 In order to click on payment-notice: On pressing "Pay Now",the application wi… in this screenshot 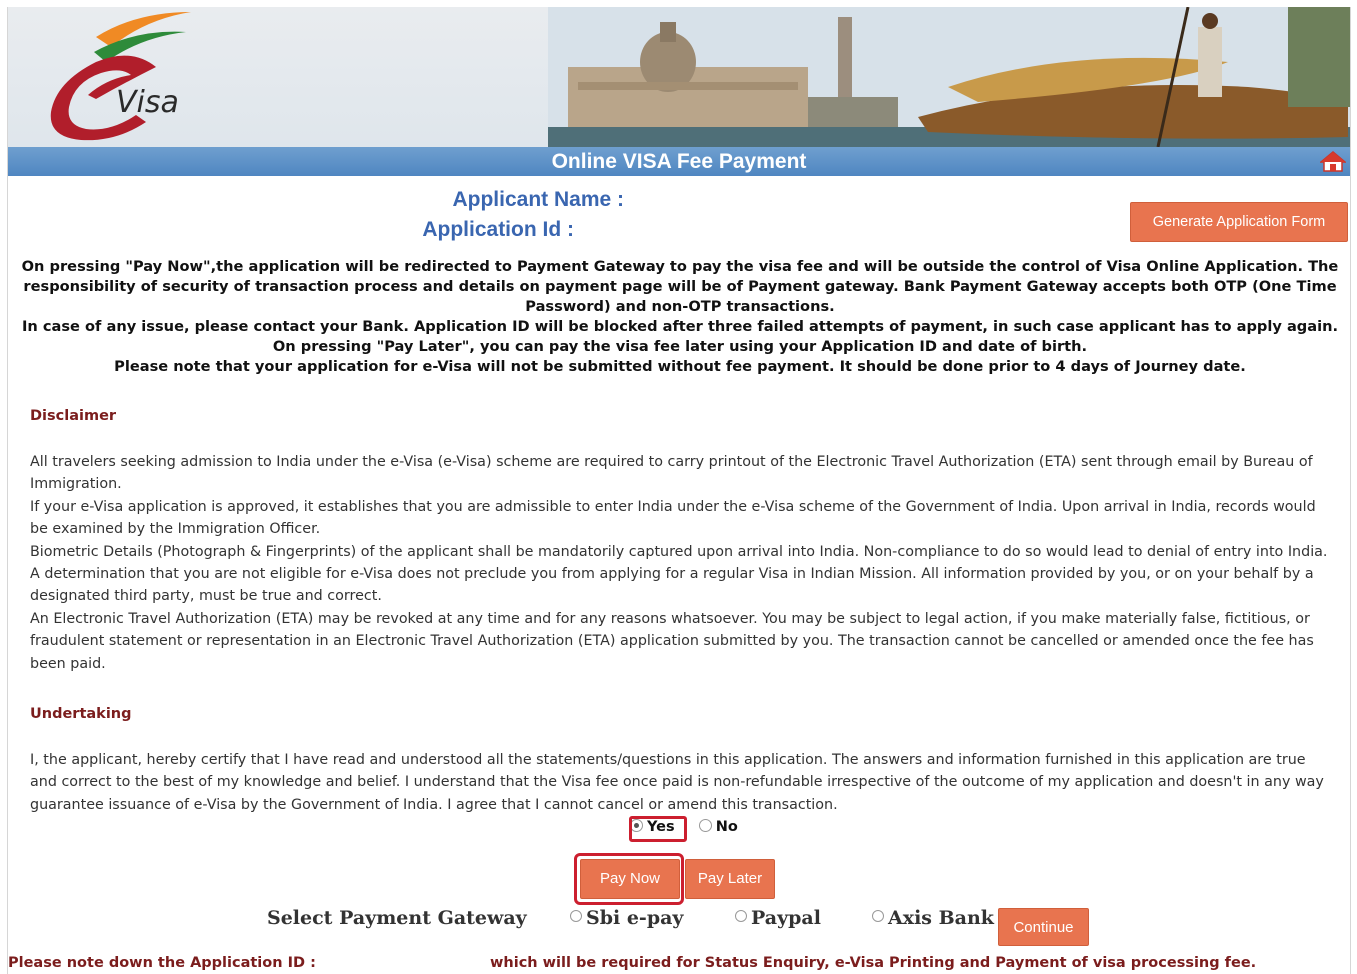, I will do `click(680, 317)`.